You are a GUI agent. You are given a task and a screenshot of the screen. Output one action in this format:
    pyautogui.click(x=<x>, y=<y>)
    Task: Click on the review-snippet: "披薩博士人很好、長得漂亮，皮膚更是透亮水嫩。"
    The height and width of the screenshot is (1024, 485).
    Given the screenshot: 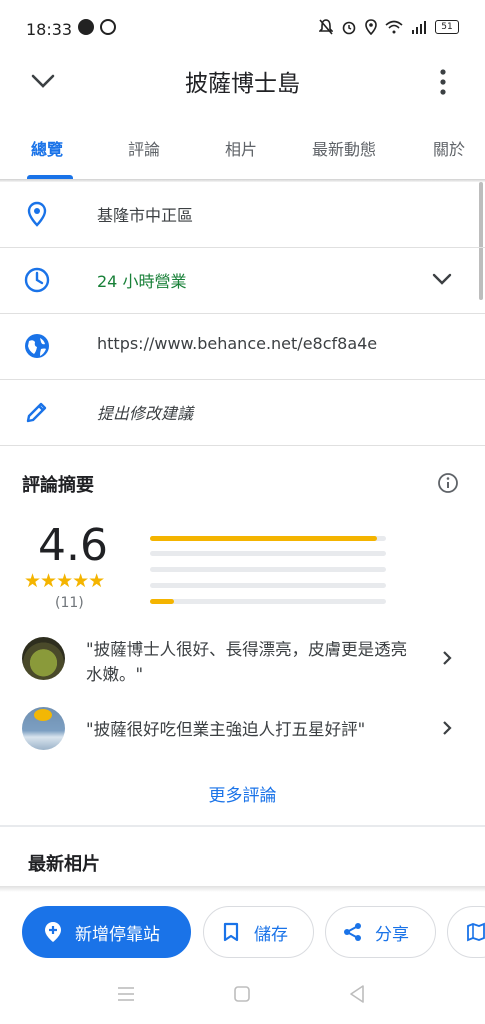 What is the action you would take?
    pyautogui.click(x=242, y=667)
    